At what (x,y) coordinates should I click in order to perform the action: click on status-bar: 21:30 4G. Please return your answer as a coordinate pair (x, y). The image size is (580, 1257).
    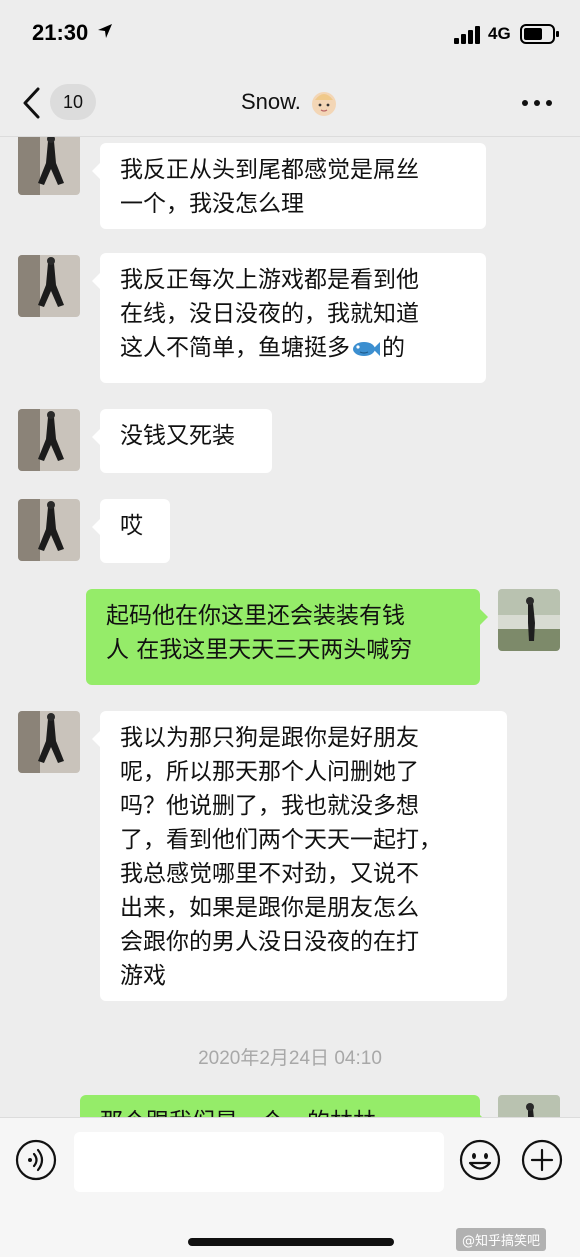
    Looking at the image, I should click on (290, 35).